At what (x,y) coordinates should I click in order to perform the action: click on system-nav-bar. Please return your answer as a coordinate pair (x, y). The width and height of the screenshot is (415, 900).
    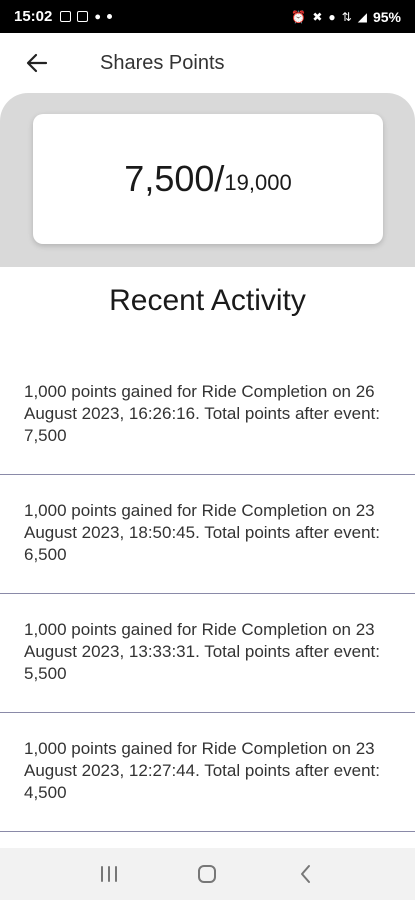
    Looking at the image, I should click on (207, 874).